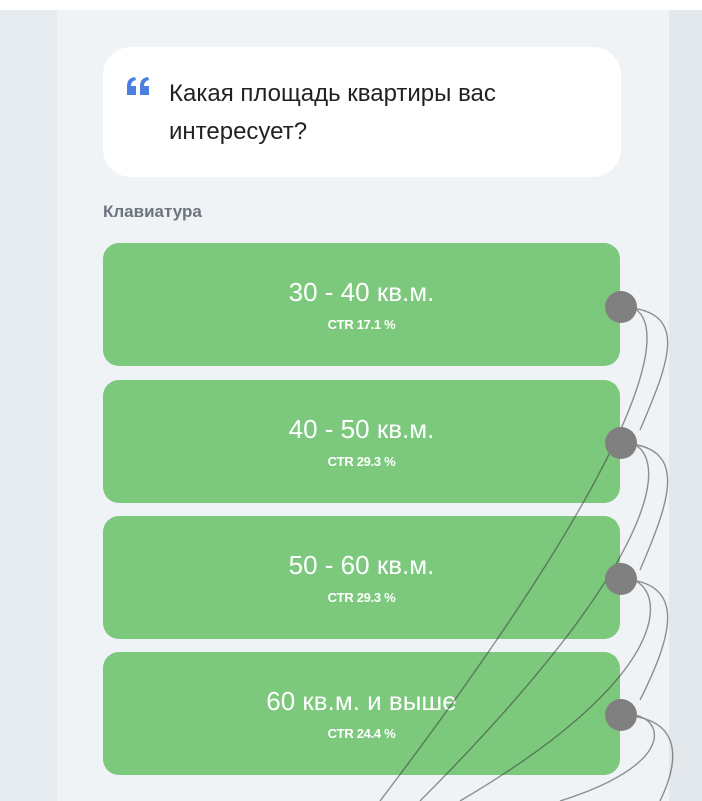 The image size is (702, 801). What do you see at coordinates (138, 88) in the screenshot?
I see `quote-icon` at bounding box center [138, 88].